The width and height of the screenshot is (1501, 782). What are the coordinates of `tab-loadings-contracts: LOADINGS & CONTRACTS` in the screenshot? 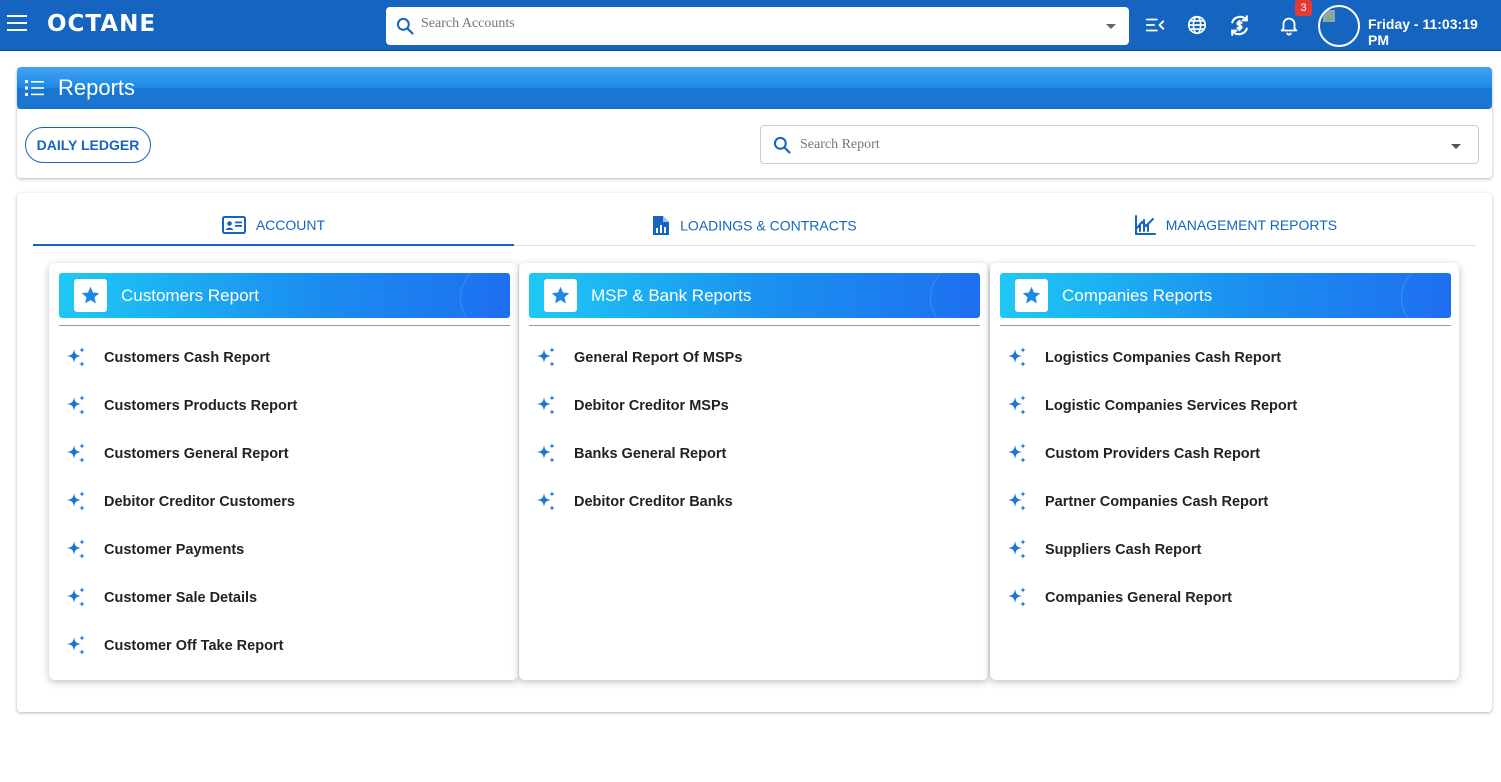 It's located at (754, 230).